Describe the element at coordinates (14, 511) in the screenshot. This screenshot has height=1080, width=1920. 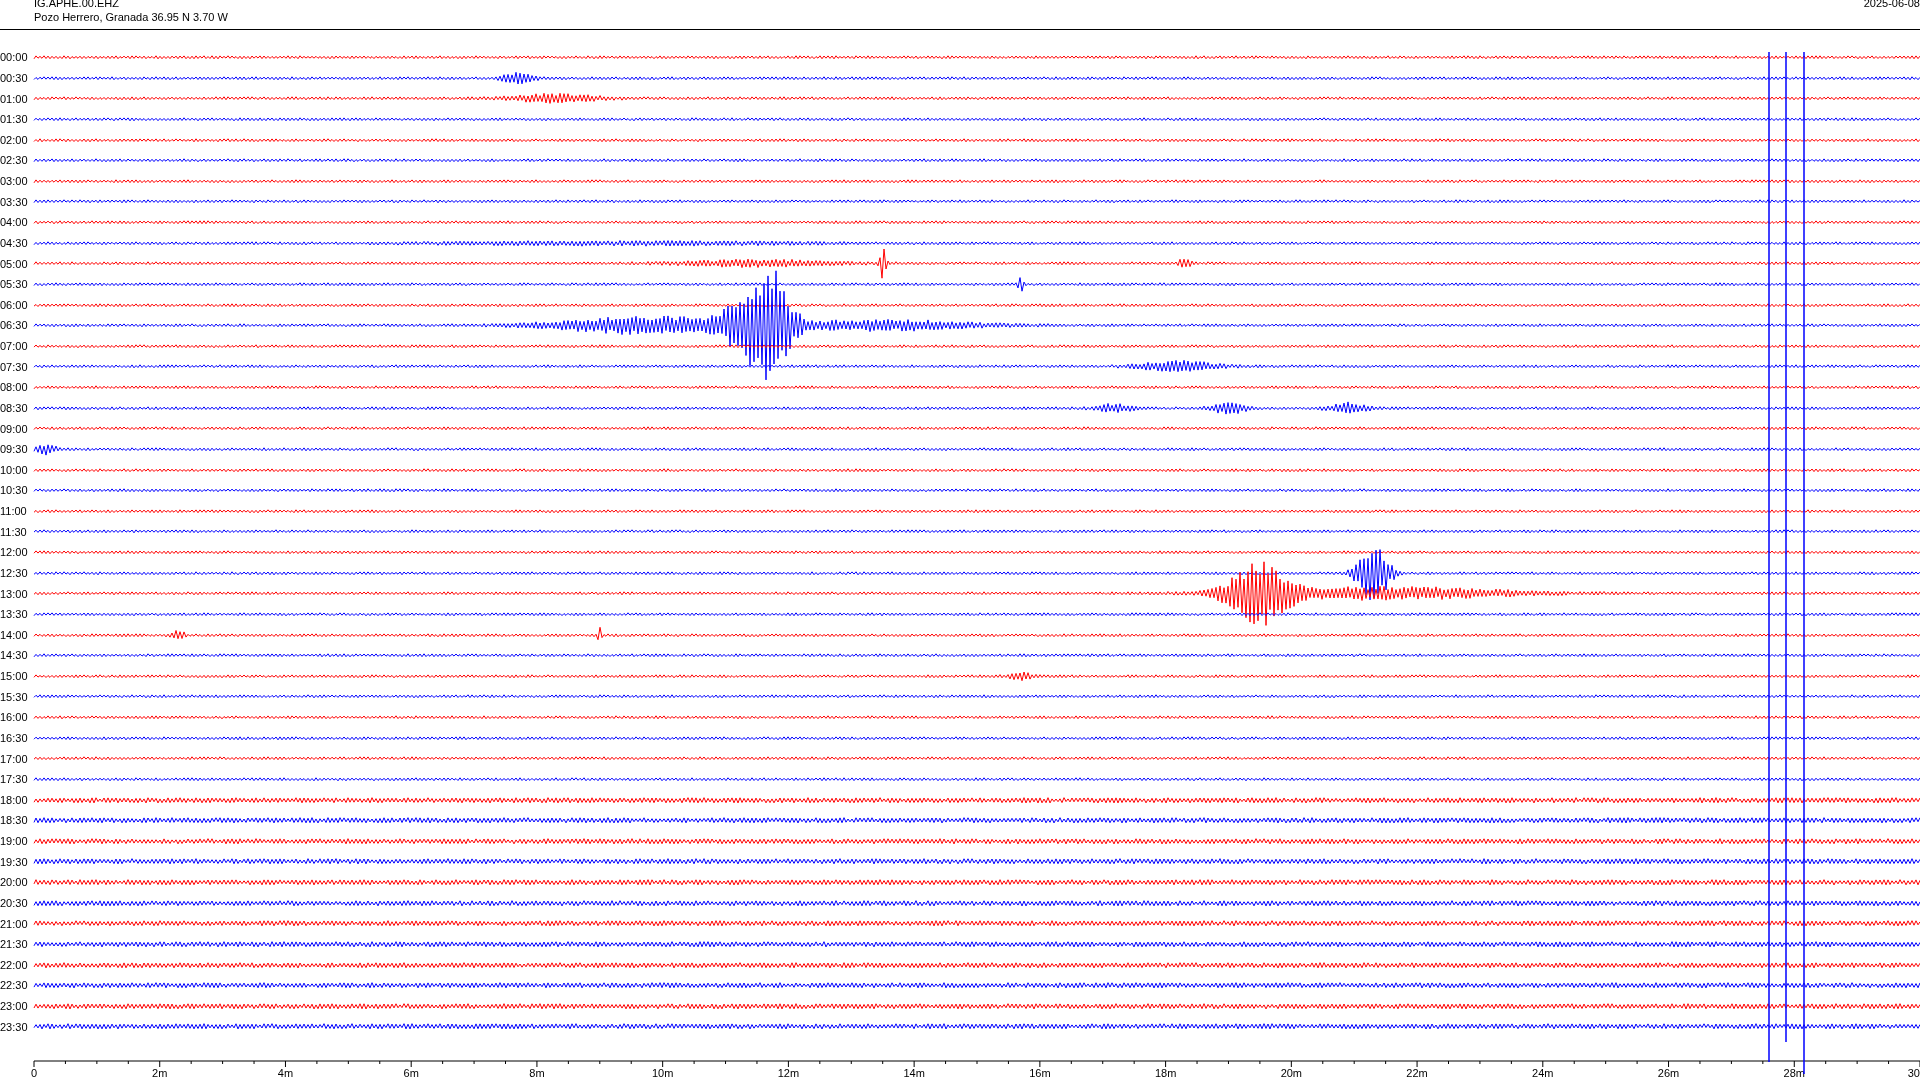
I see `time-label: 11:00` at that location.